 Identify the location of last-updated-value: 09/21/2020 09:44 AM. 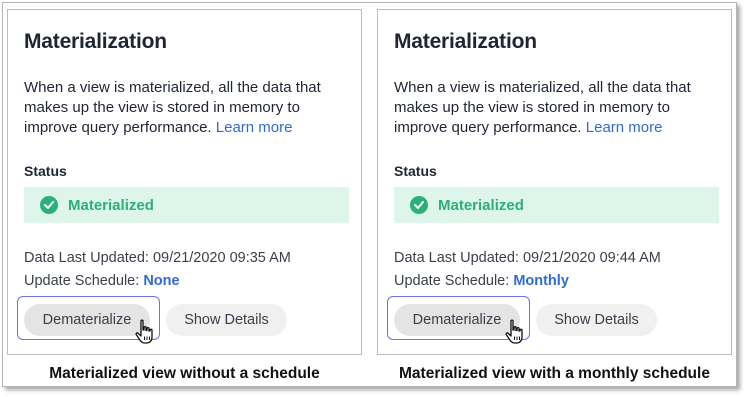
(591, 258).